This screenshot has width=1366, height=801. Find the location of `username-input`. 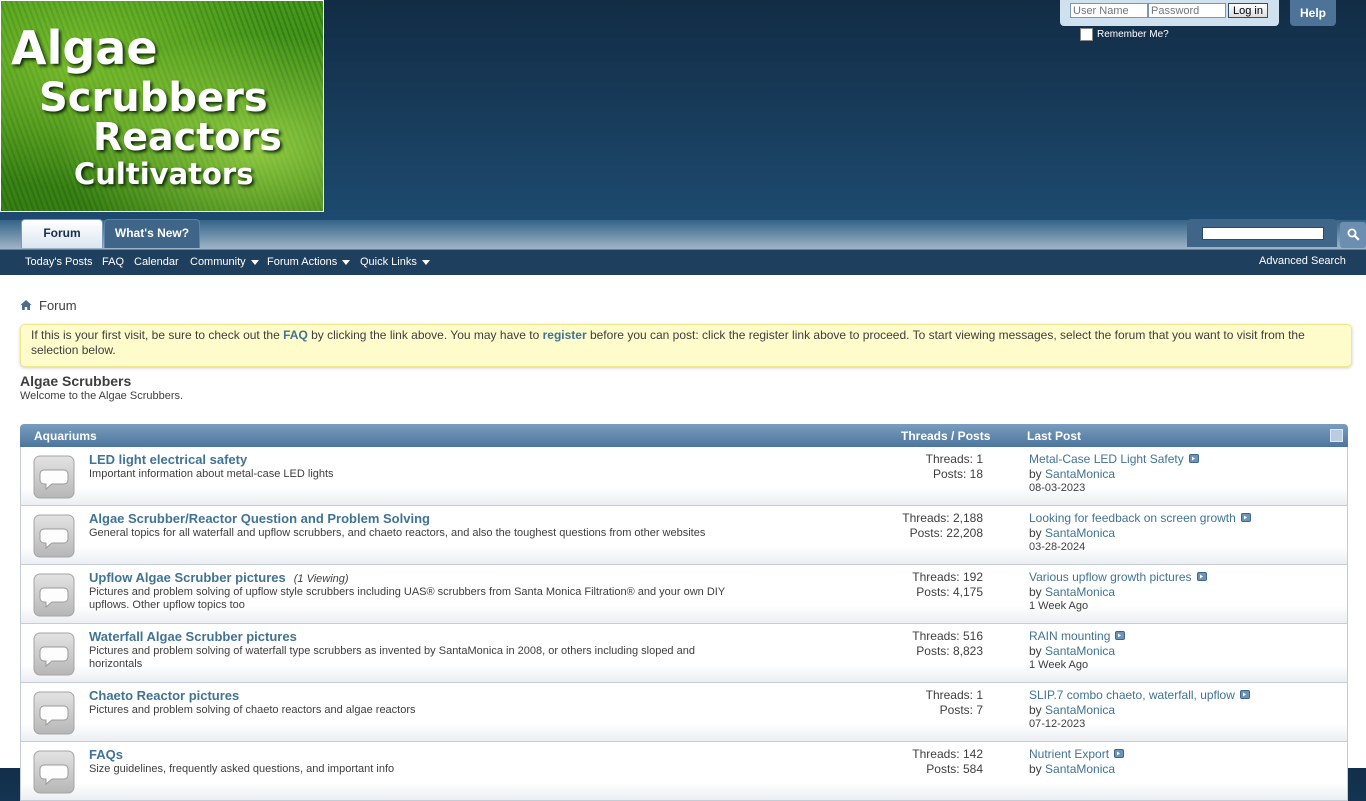

username-input is located at coordinates (1109, 10).